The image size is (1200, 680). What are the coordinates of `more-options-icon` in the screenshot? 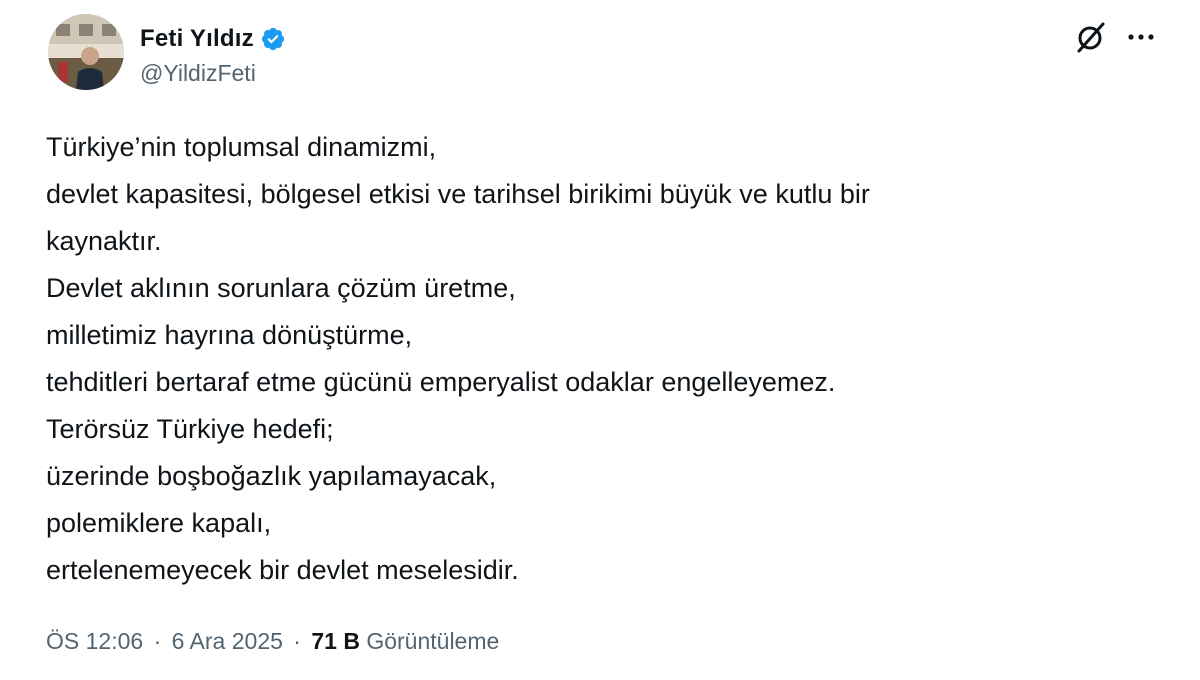 It's located at (1141, 37).